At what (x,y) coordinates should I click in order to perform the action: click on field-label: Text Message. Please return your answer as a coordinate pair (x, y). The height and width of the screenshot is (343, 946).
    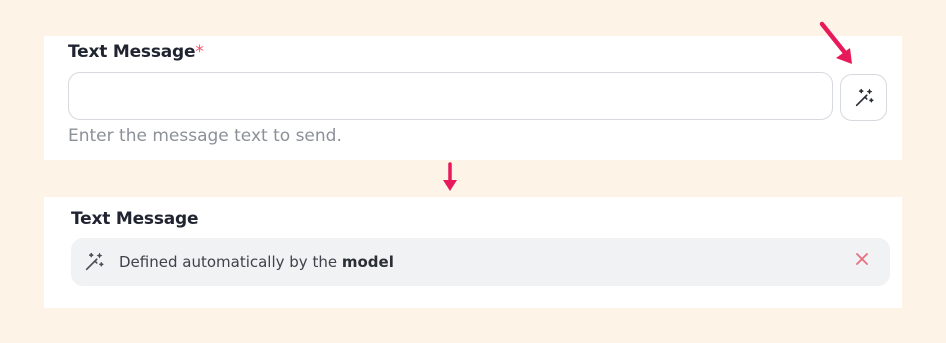
    Looking at the image, I should click on (135, 219).